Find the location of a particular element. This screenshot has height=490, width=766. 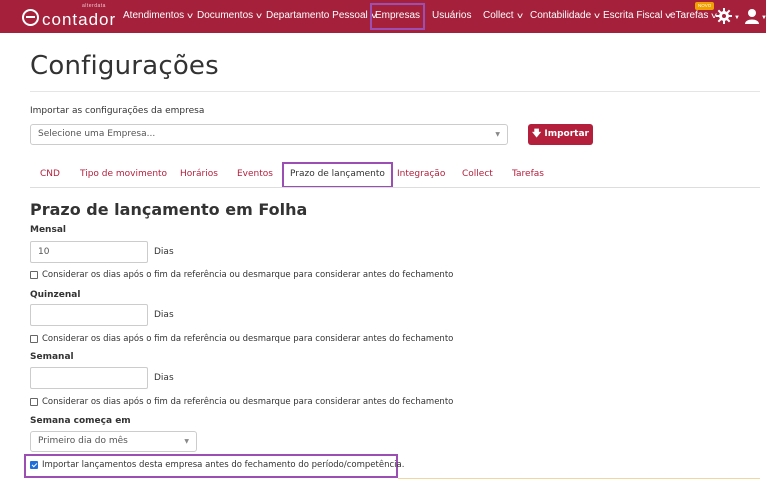

tab-collect: Collect is located at coordinates (477, 174).